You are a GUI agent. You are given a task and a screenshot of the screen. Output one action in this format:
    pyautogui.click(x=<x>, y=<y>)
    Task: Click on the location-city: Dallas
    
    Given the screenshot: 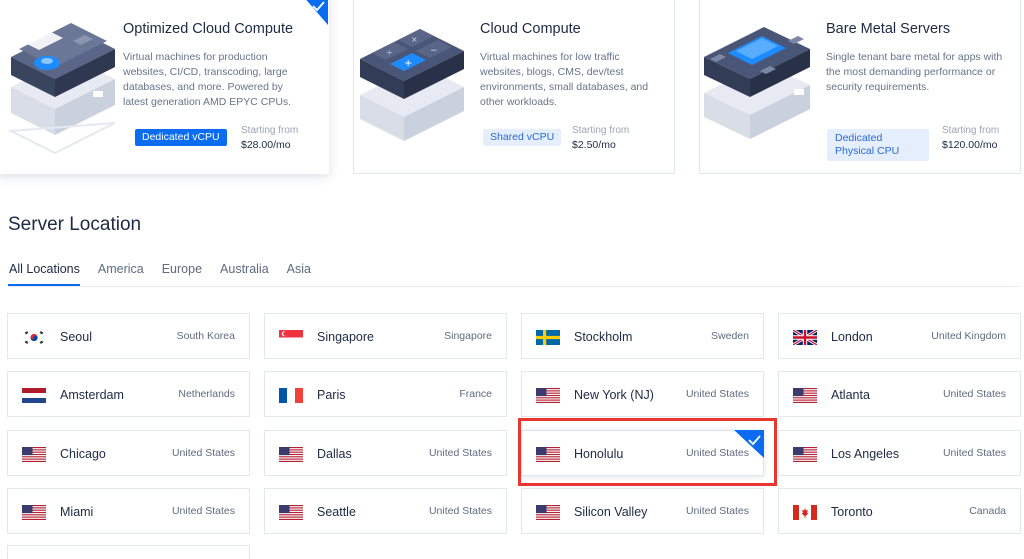 What is the action you would take?
    pyautogui.click(x=334, y=454)
    